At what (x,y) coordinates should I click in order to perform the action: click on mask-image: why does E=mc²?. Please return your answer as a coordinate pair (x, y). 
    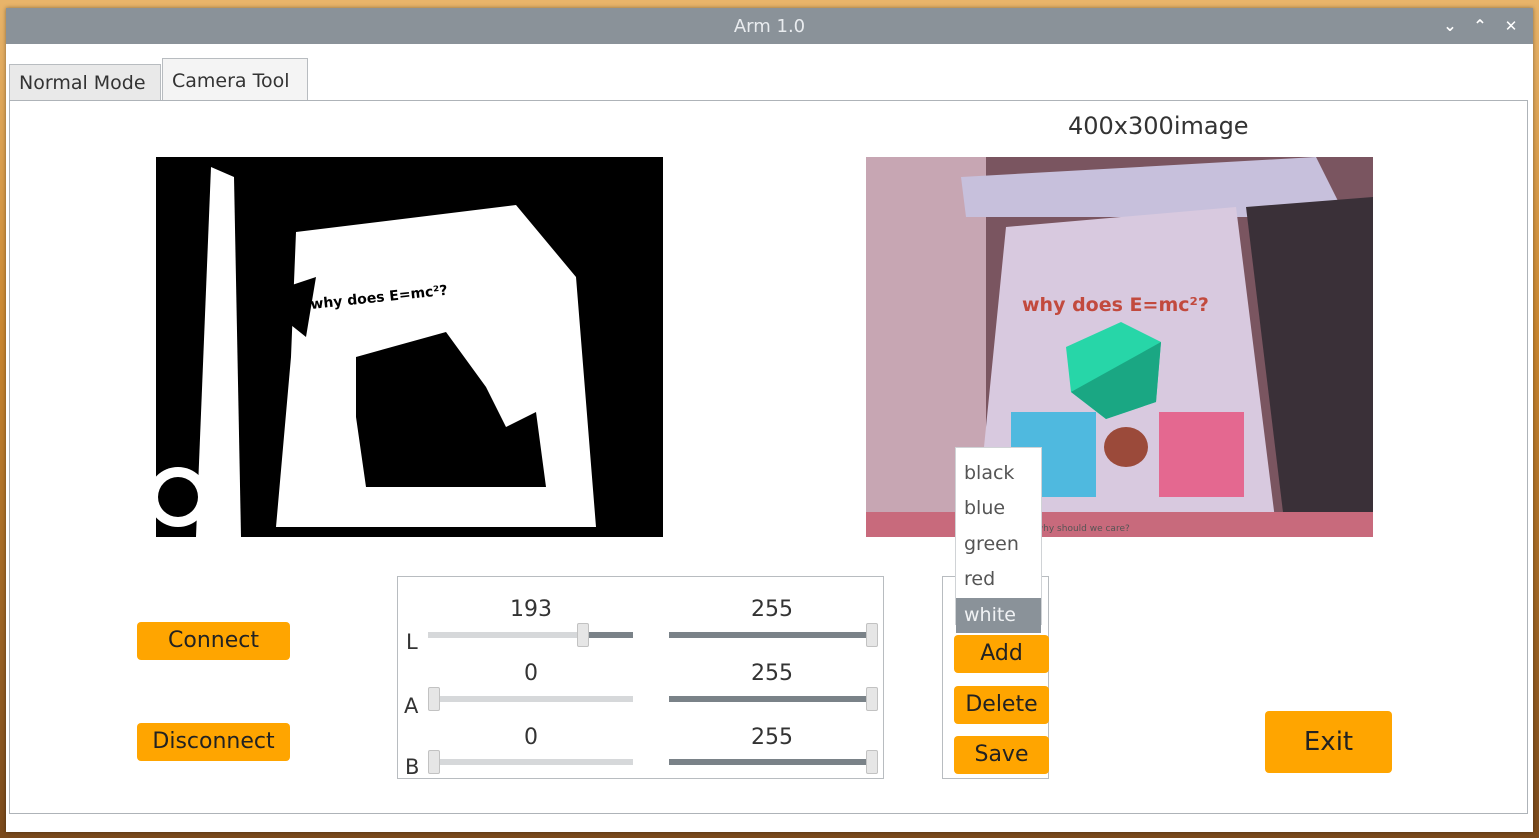
    Looking at the image, I should click on (409, 347).